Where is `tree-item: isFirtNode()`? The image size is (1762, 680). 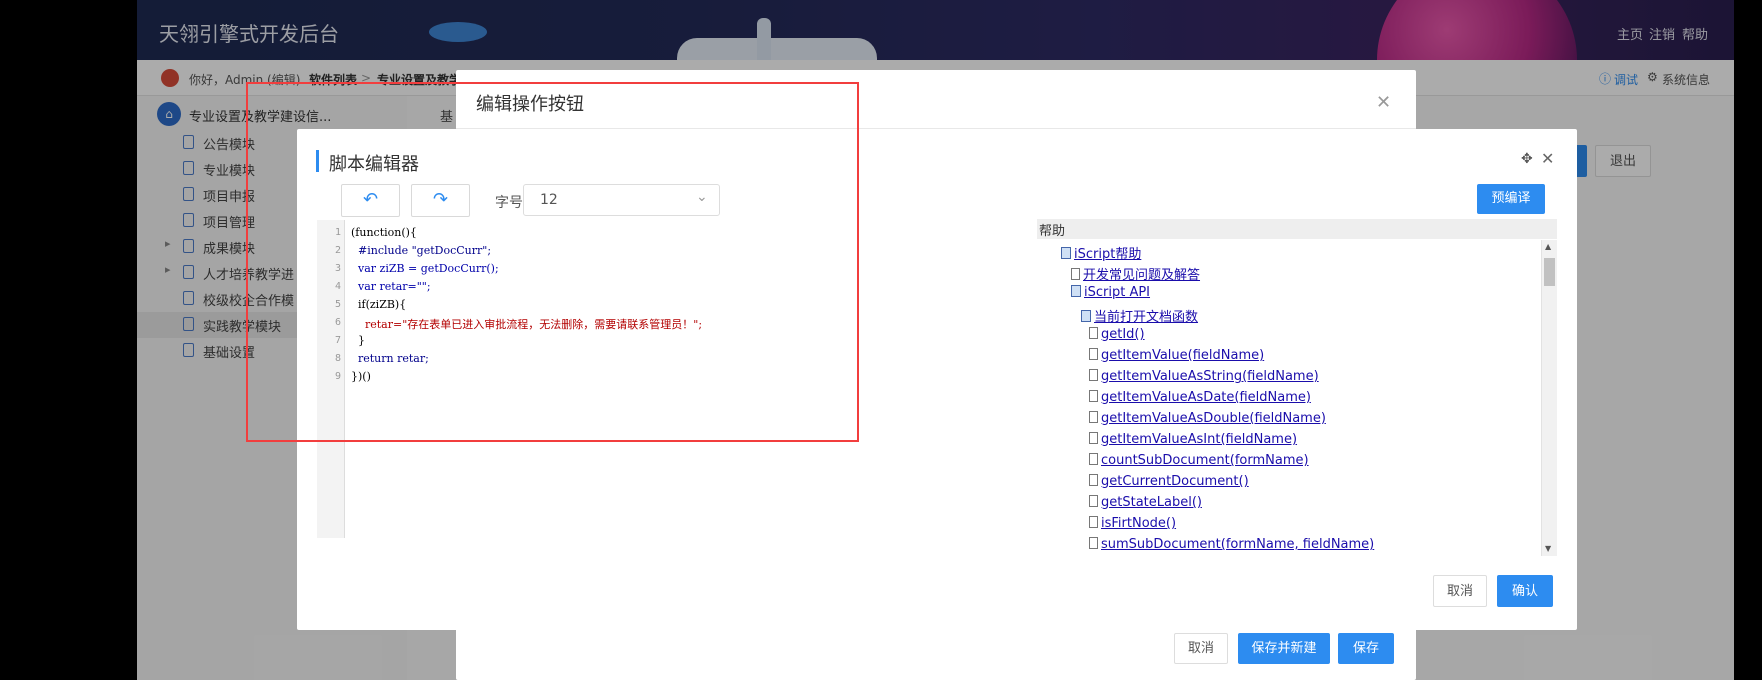
tree-item: isFirtNode() is located at coordinates (1132, 523).